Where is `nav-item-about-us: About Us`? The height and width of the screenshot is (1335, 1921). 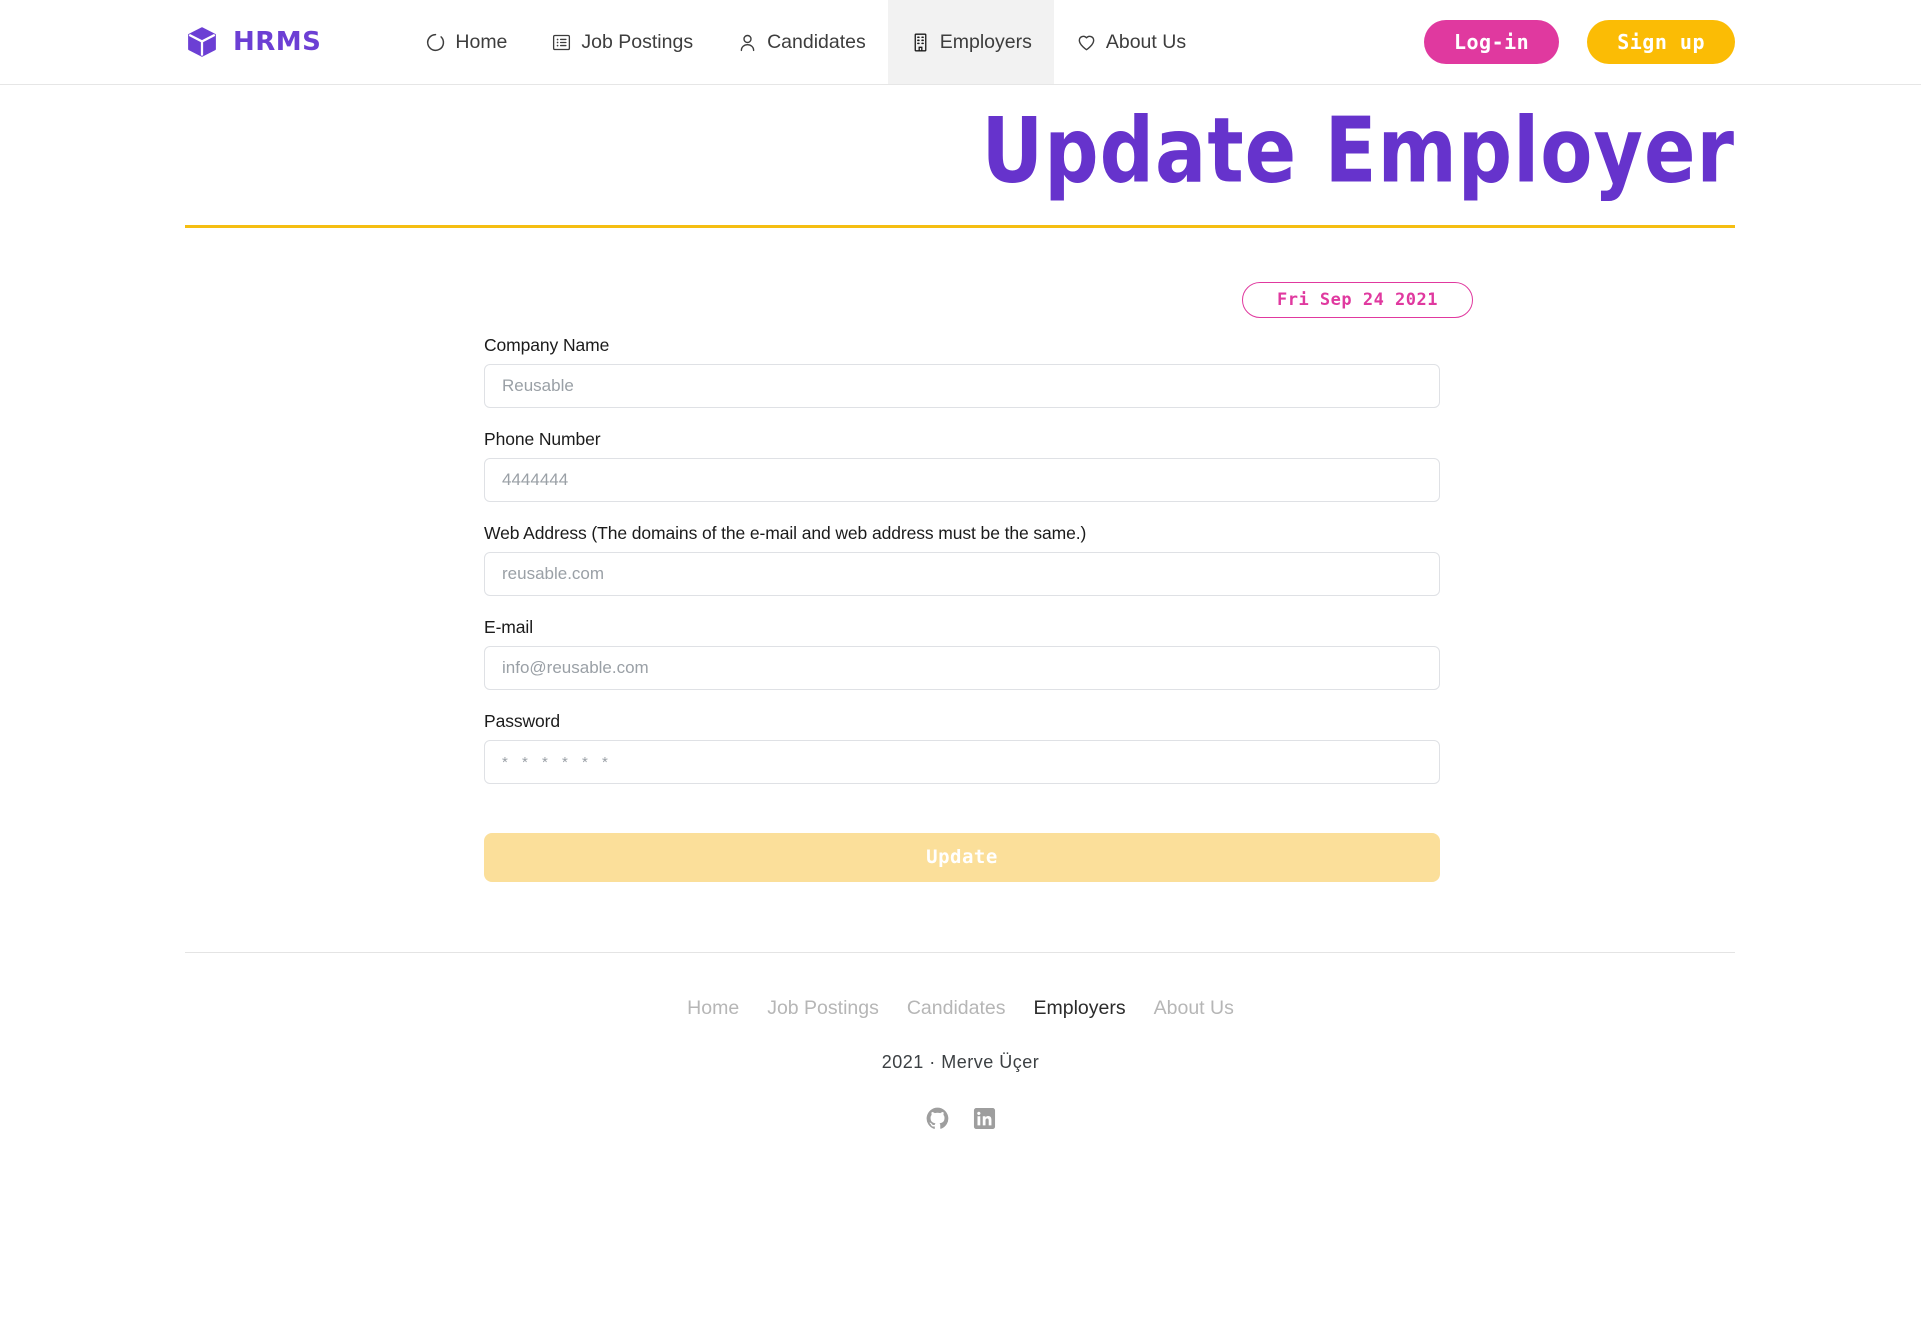
nav-item-about-us: About Us is located at coordinates (1131, 42).